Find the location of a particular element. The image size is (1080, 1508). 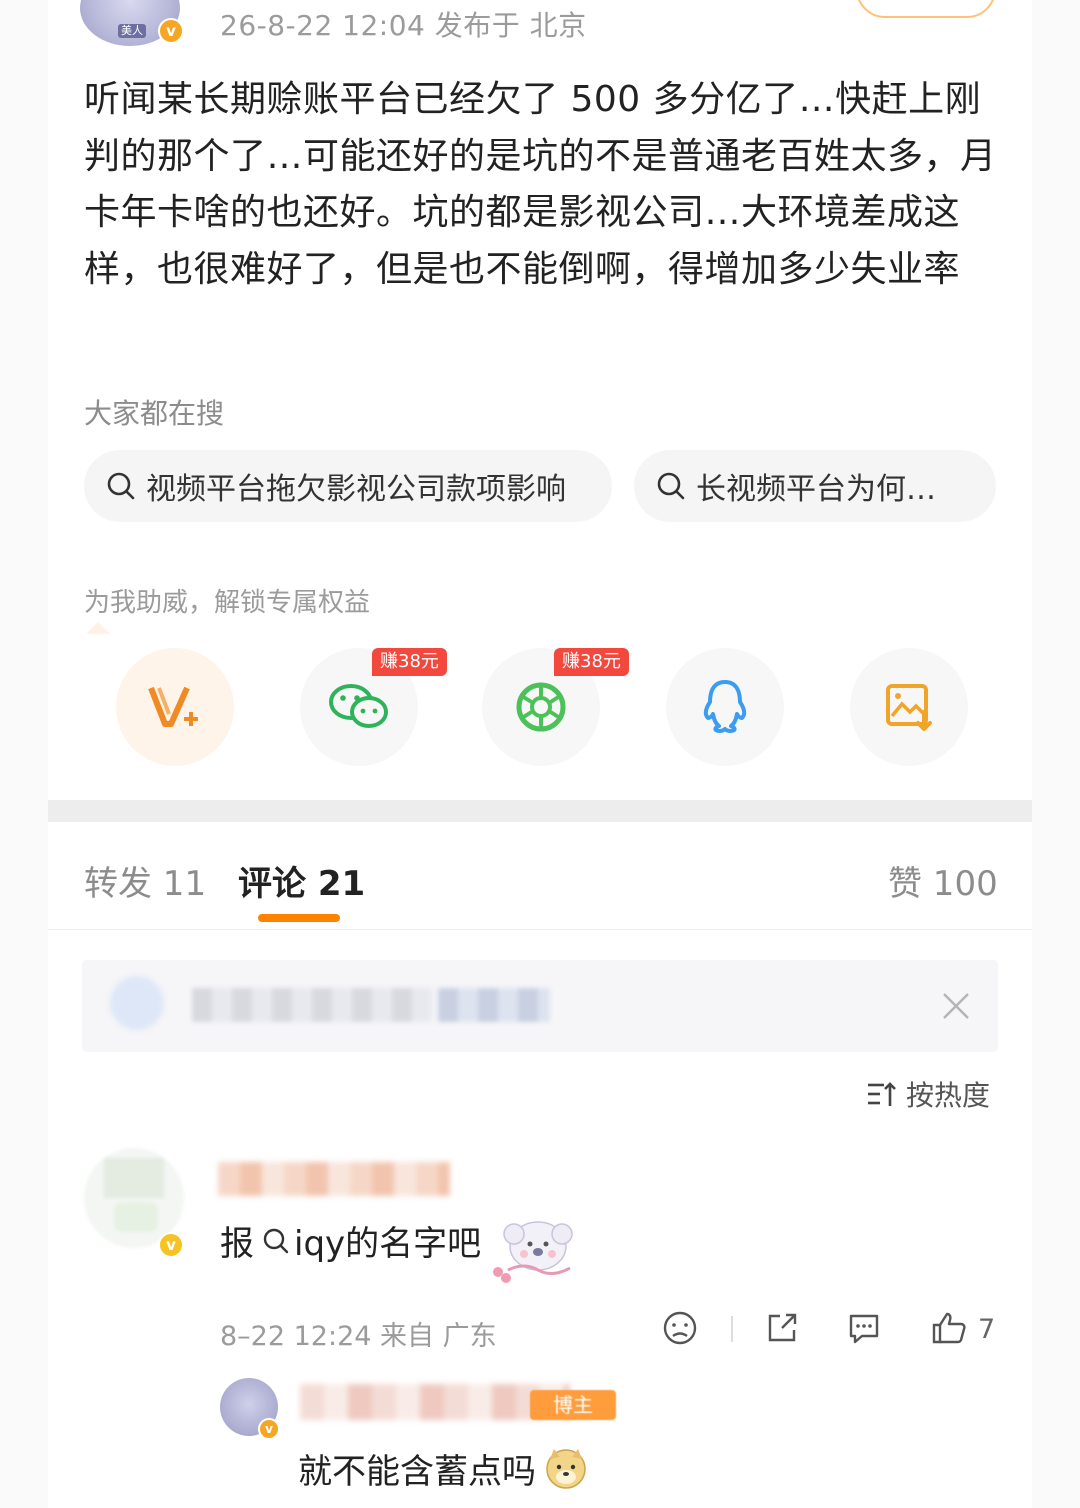

section-separator is located at coordinates (540, 811).